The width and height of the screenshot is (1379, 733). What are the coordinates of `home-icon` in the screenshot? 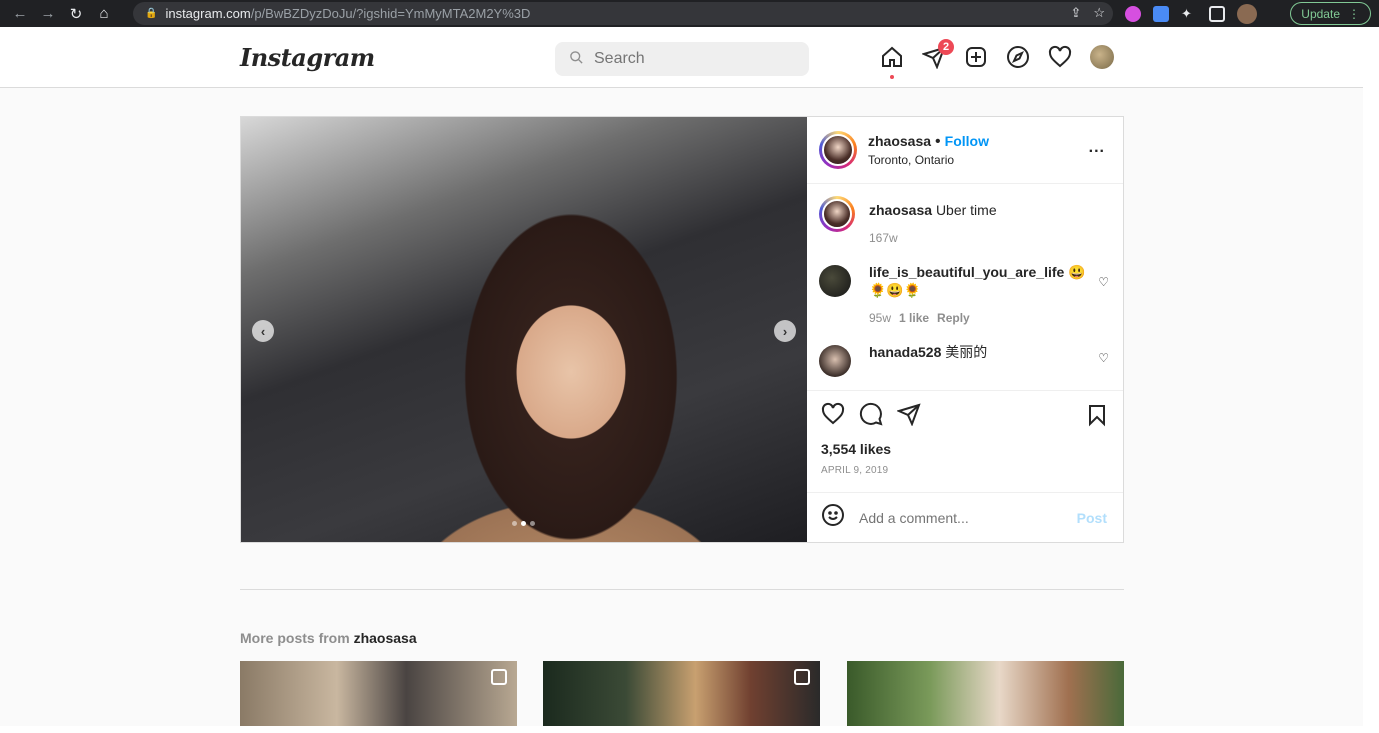 It's located at (892, 62).